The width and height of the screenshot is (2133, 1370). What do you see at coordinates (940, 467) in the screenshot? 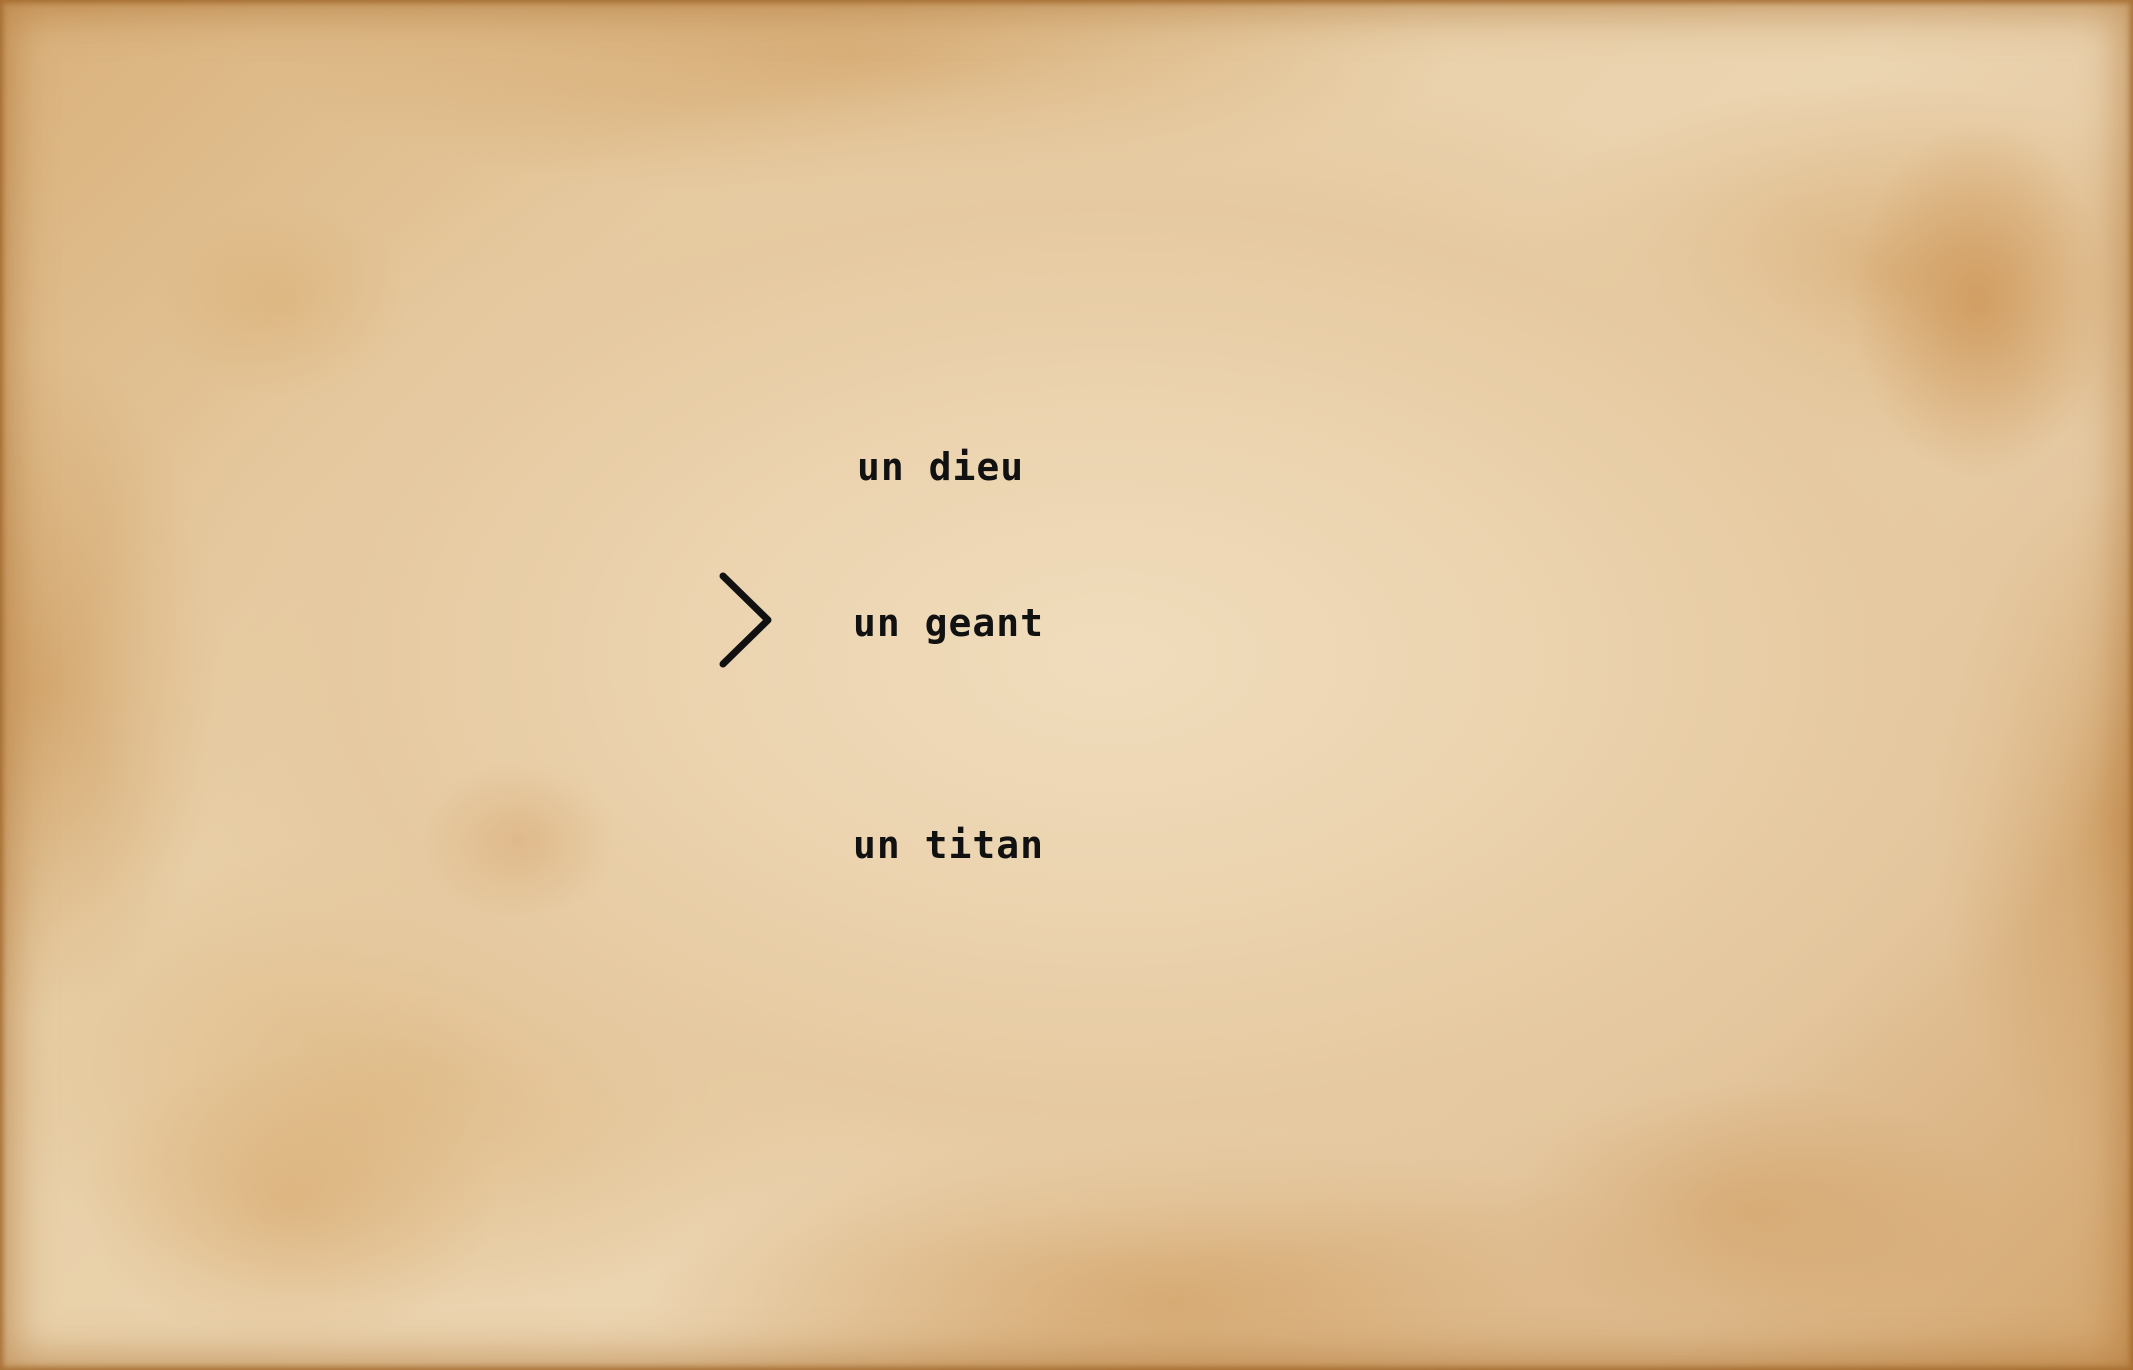
I see `option-un-dieu: un dieu` at bounding box center [940, 467].